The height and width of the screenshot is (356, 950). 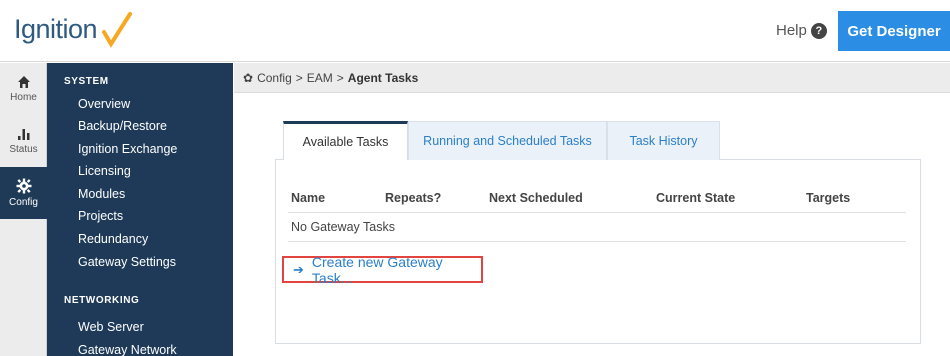 What do you see at coordinates (127, 349) in the screenshot?
I see `nav-item-gateway-network: Gateway Network` at bounding box center [127, 349].